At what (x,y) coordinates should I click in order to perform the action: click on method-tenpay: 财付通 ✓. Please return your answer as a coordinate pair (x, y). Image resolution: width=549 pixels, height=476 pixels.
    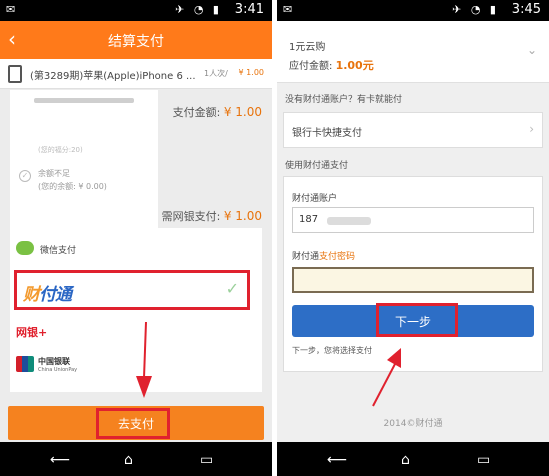
    Looking at the image, I should click on (132, 290).